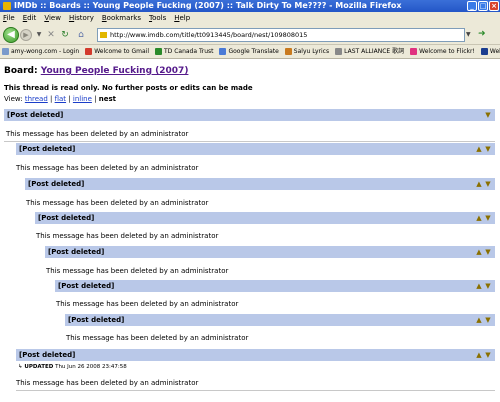  I want to click on home-icon: ⌂, so click(81, 35).